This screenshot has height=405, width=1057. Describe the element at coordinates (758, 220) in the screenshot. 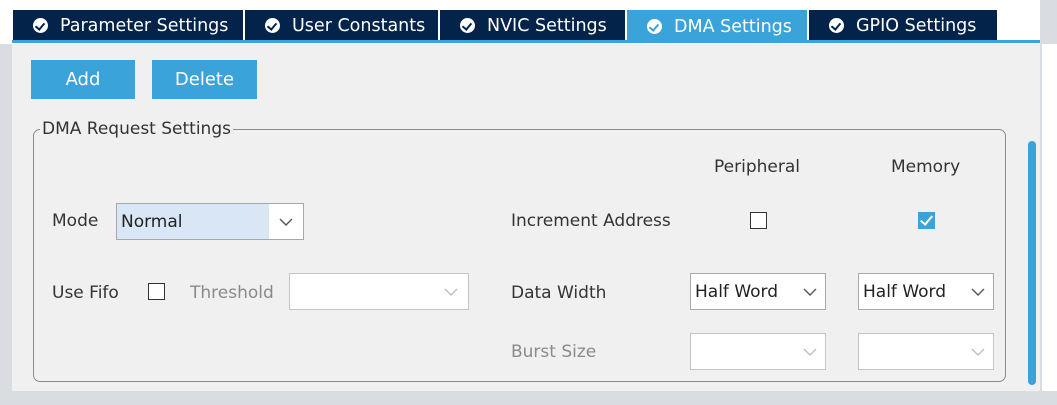

I see `increment-address-peripheral-checkbox` at that location.